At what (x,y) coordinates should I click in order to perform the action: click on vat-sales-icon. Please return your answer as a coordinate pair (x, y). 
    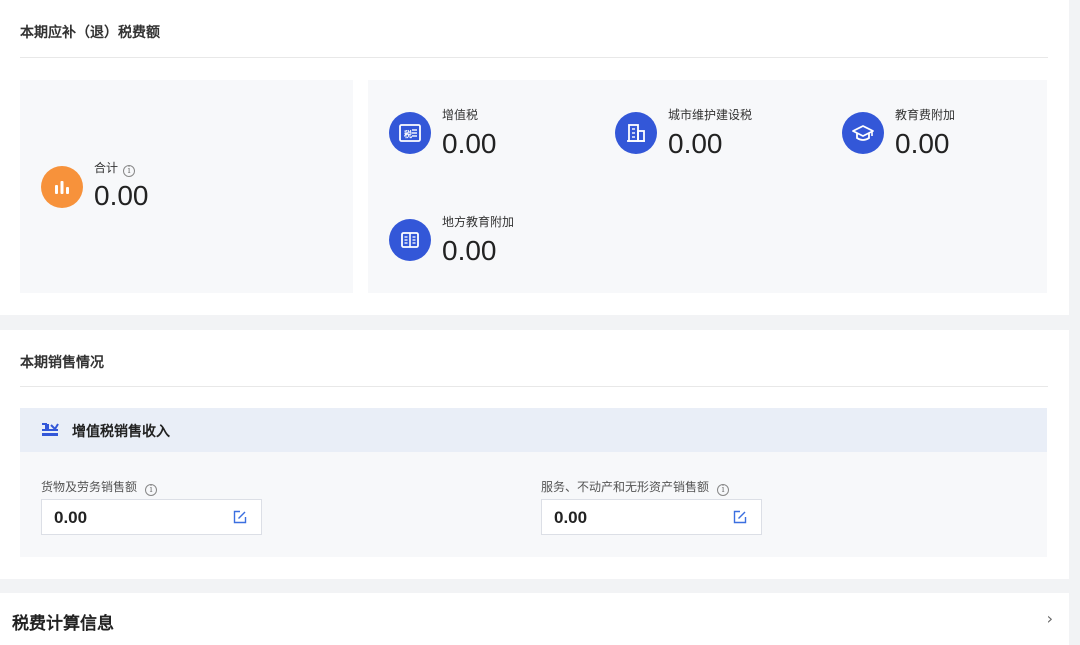
    Looking at the image, I should click on (50, 432).